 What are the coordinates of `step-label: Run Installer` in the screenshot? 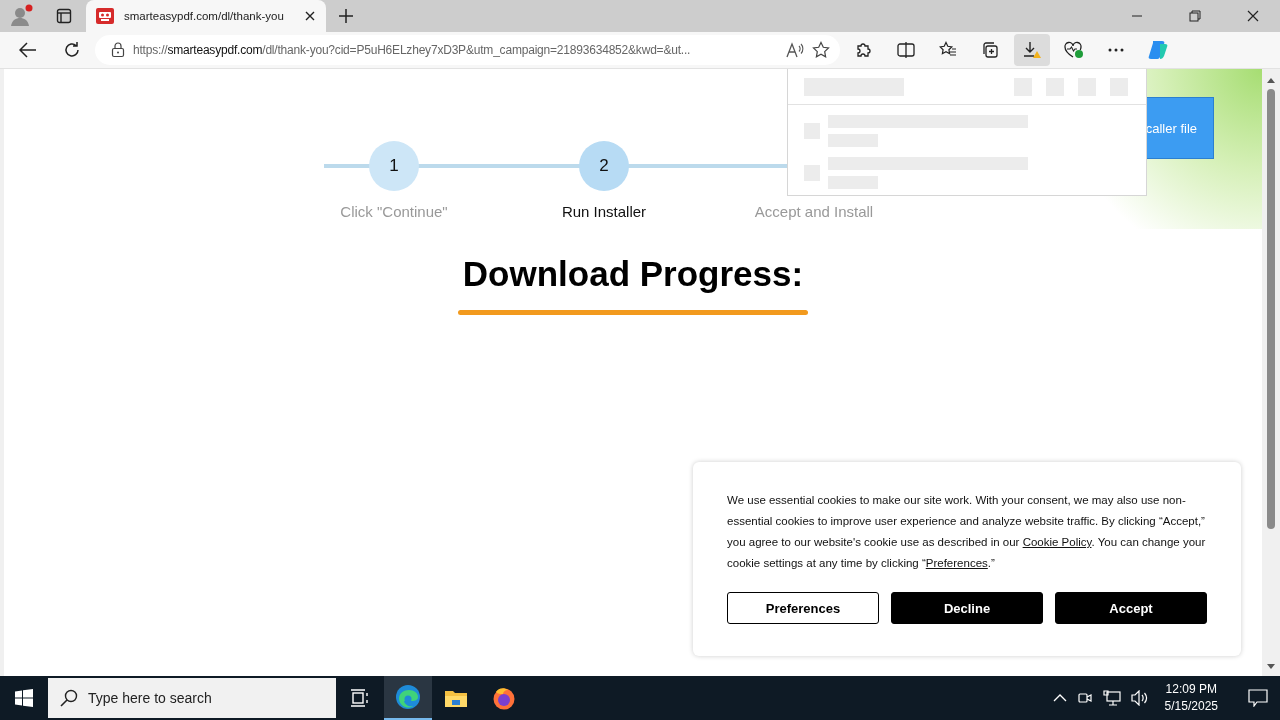 It's located at (604, 211).